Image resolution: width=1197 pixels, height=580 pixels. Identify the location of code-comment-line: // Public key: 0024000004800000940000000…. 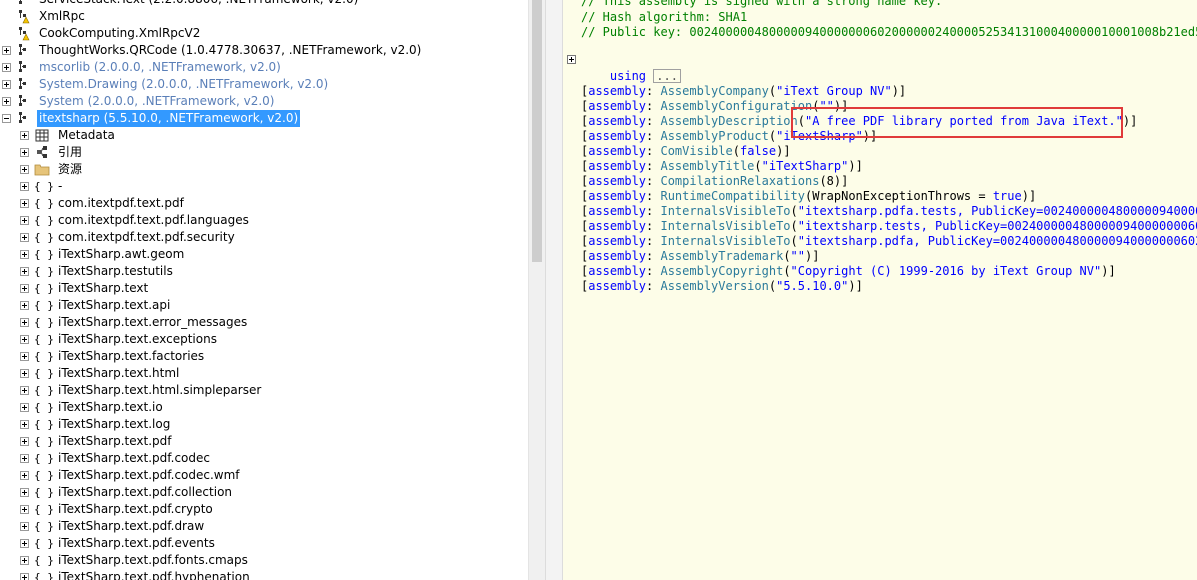
(889, 32).